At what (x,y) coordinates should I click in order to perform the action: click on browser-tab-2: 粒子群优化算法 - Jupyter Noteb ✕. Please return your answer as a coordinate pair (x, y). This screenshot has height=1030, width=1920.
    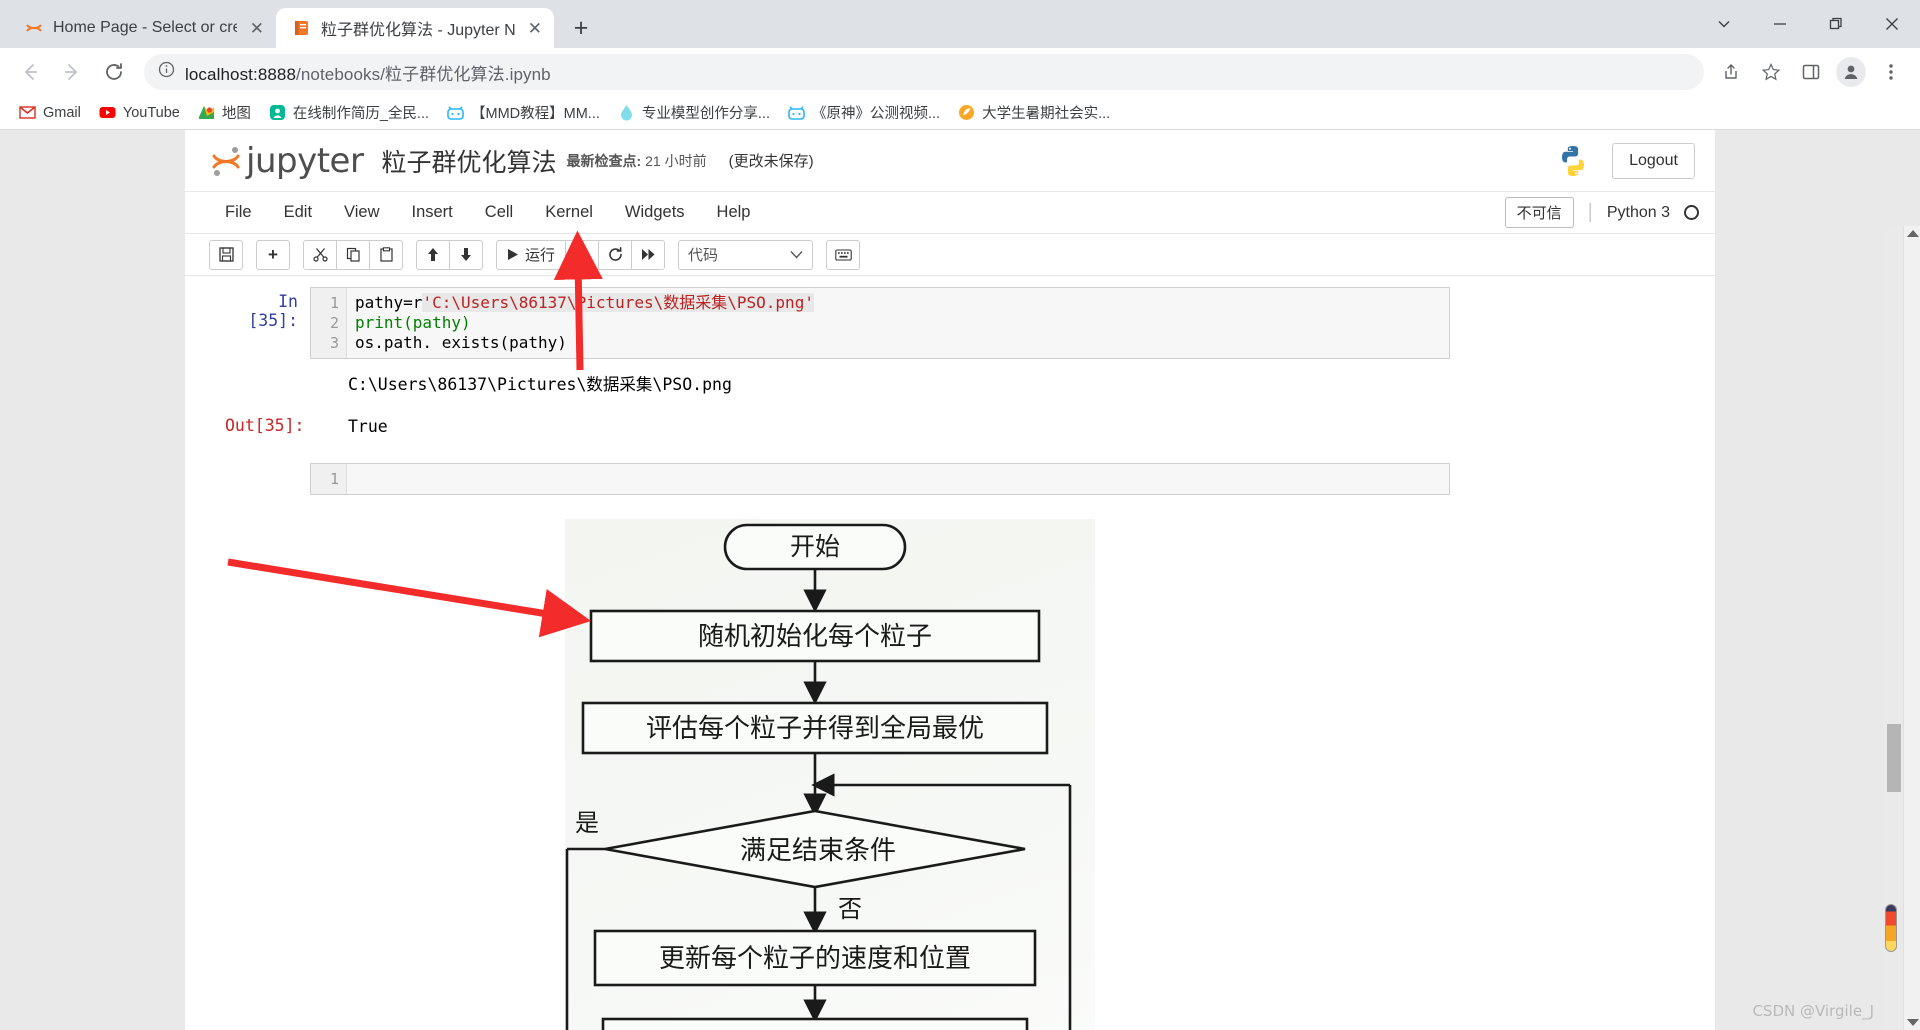
    Looking at the image, I should click on (415, 28).